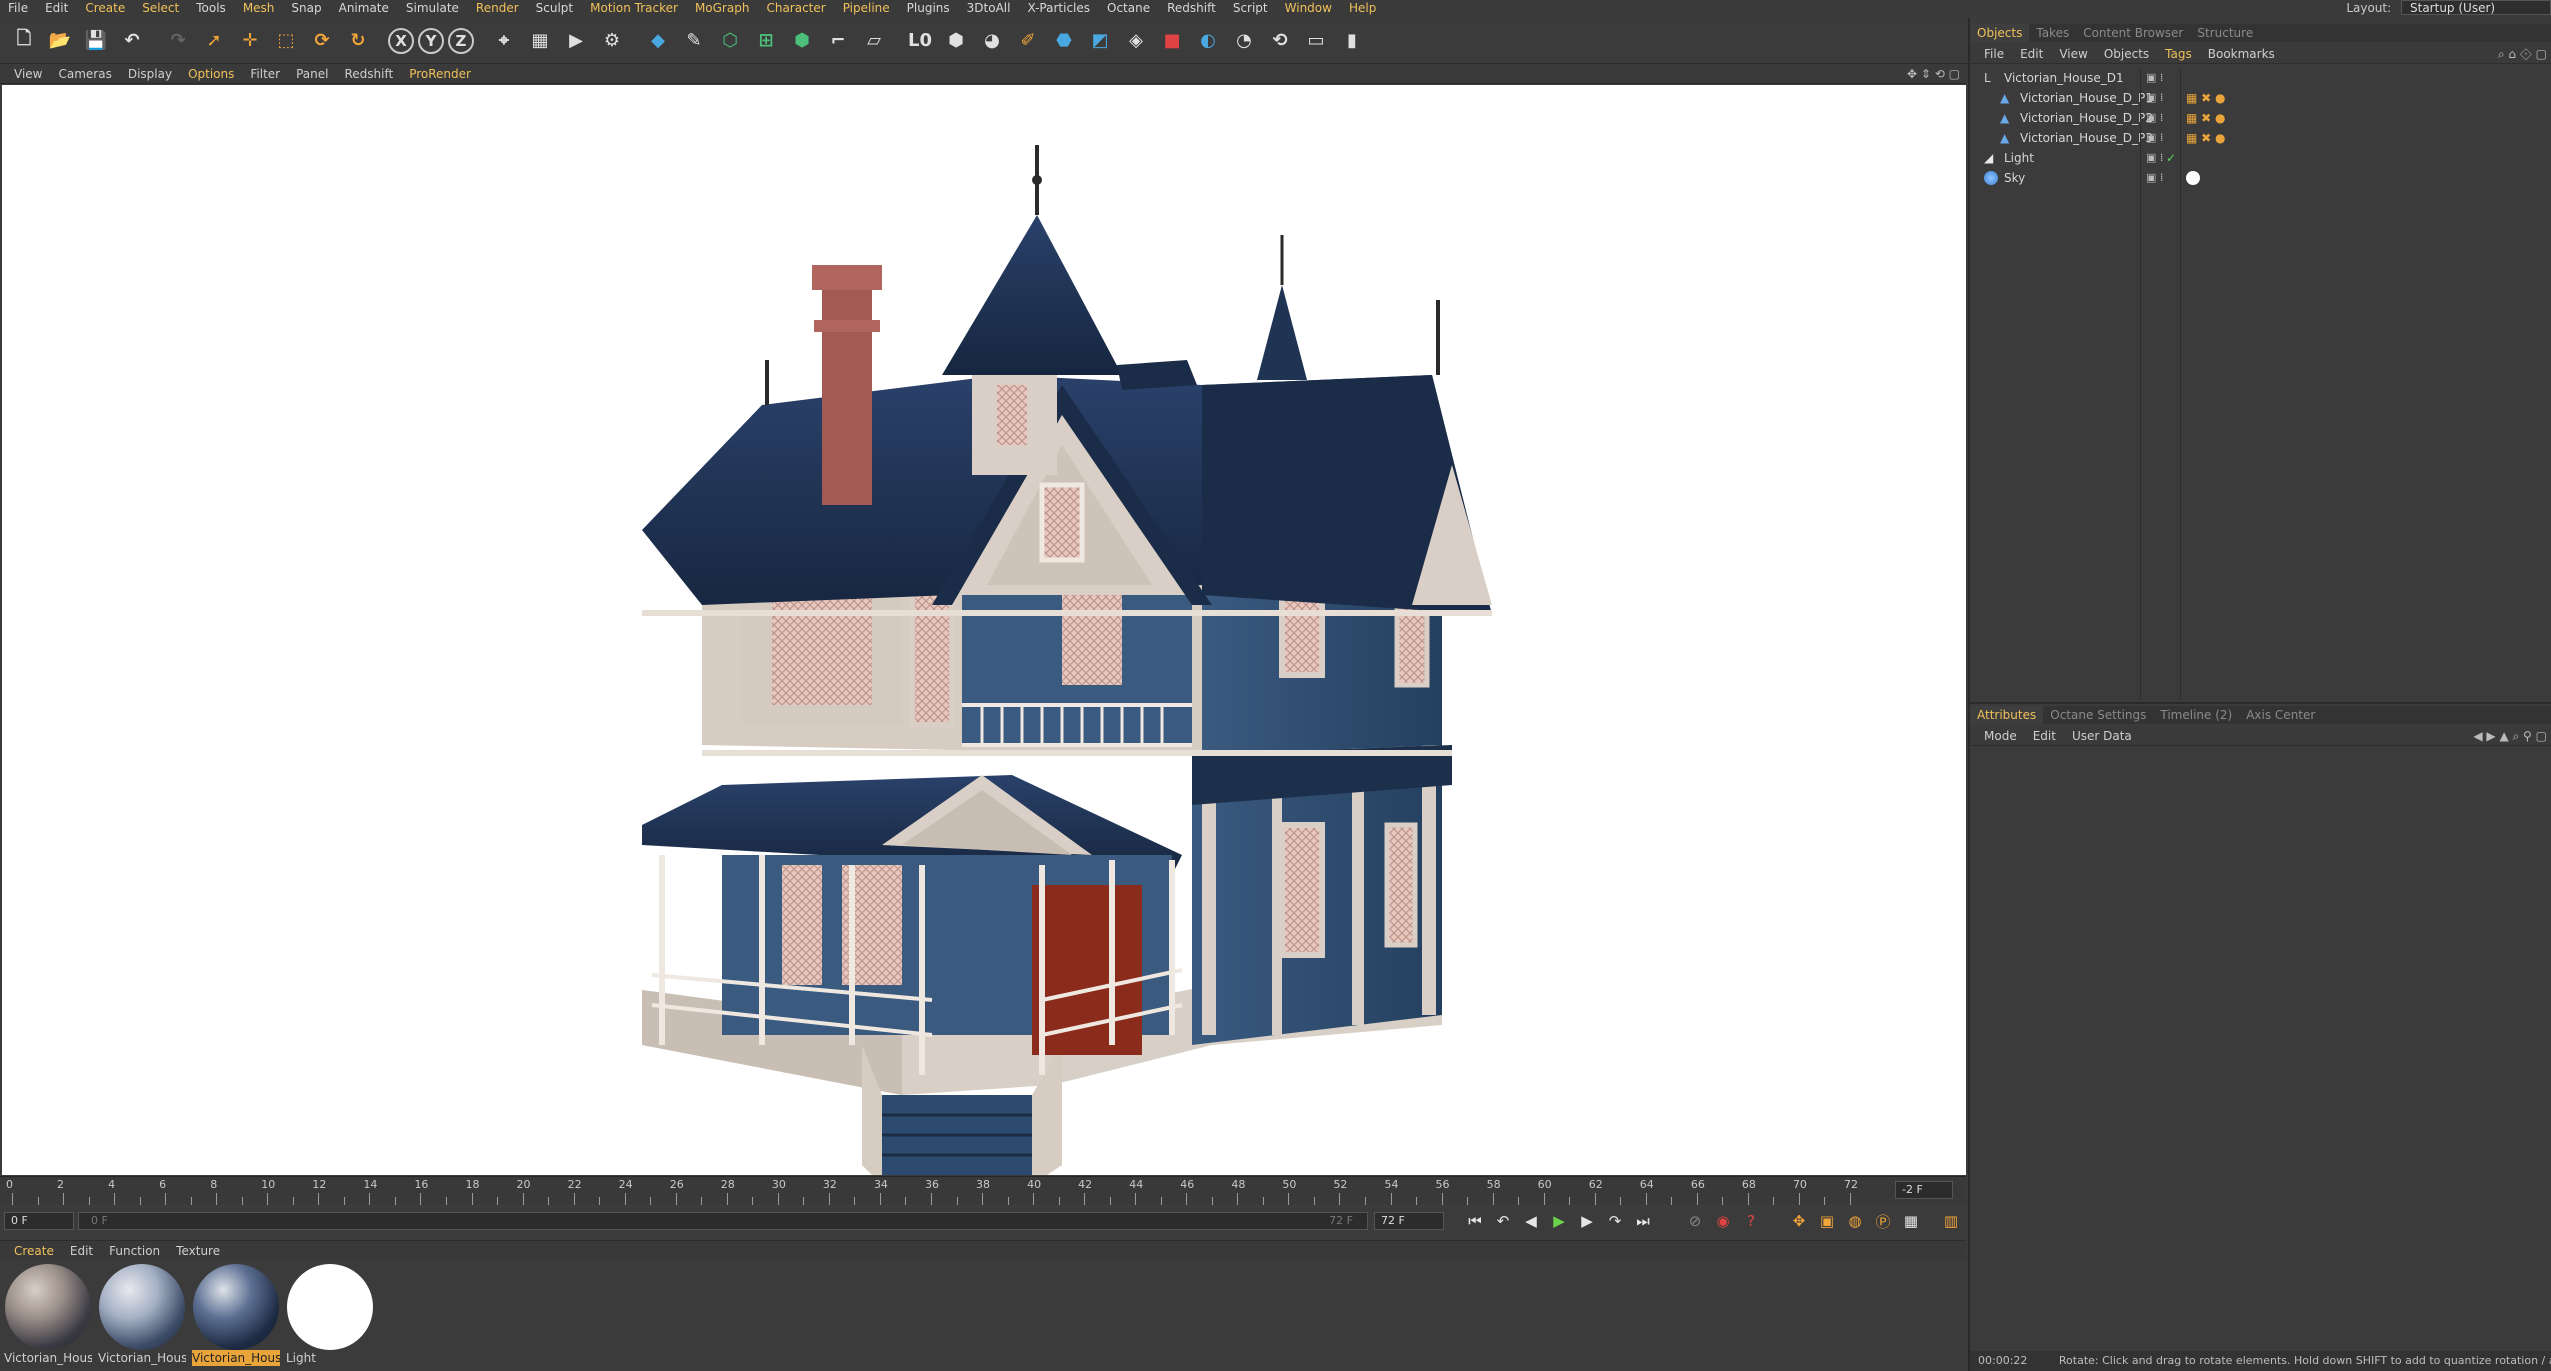 The height and width of the screenshot is (1371, 2551). What do you see at coordinates (2241, 54) in the screenshot?
I see `objects-menu-bookmarks: Bookmarks` at bounding box center [2241, 54].